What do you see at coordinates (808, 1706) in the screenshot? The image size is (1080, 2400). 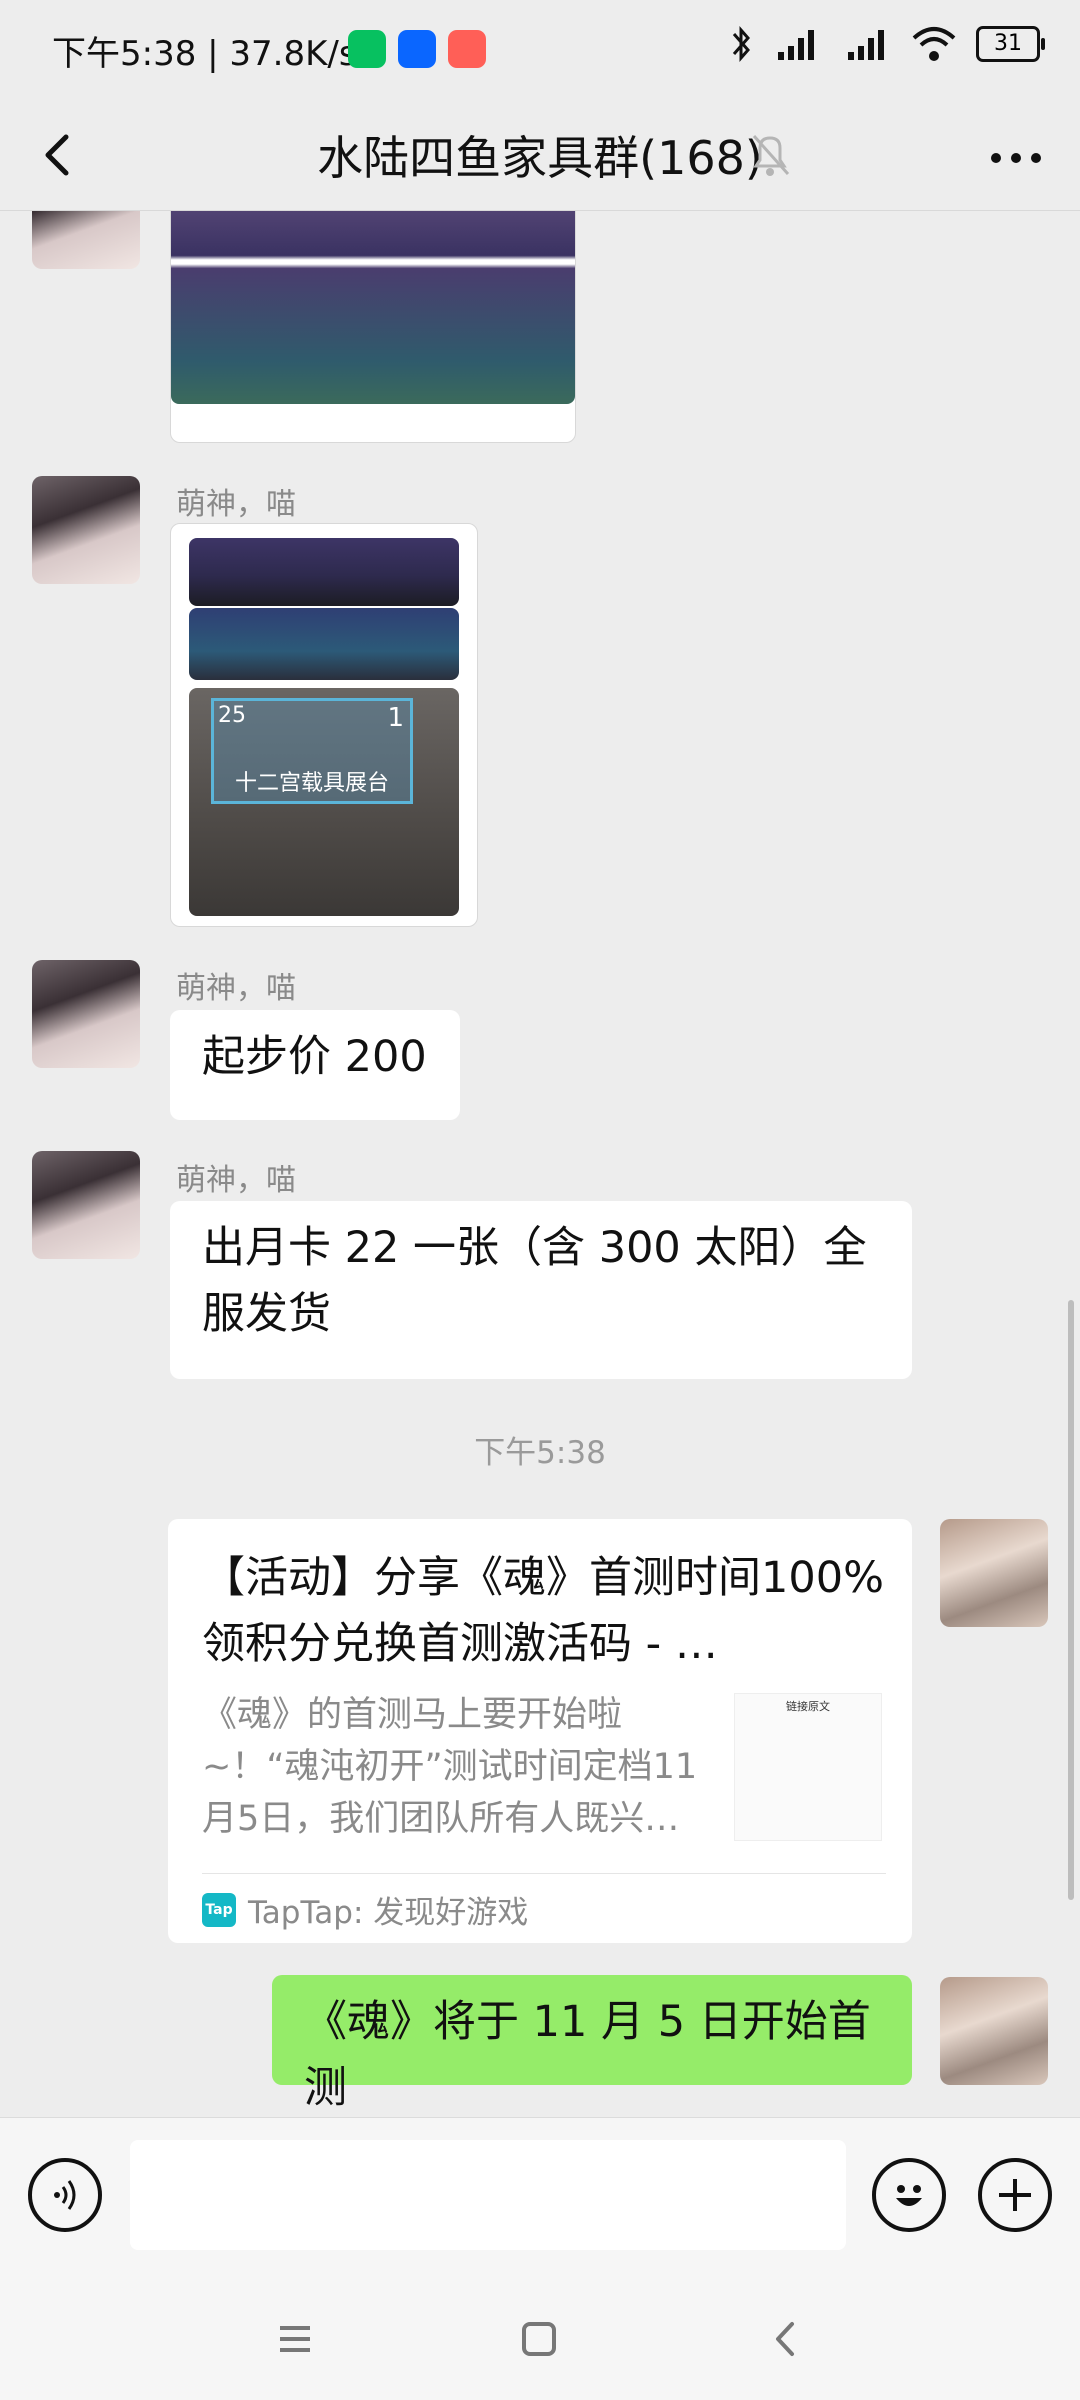 I see `link-thumbnail-caption: 链接原文` at bounding box center [808, 1706].